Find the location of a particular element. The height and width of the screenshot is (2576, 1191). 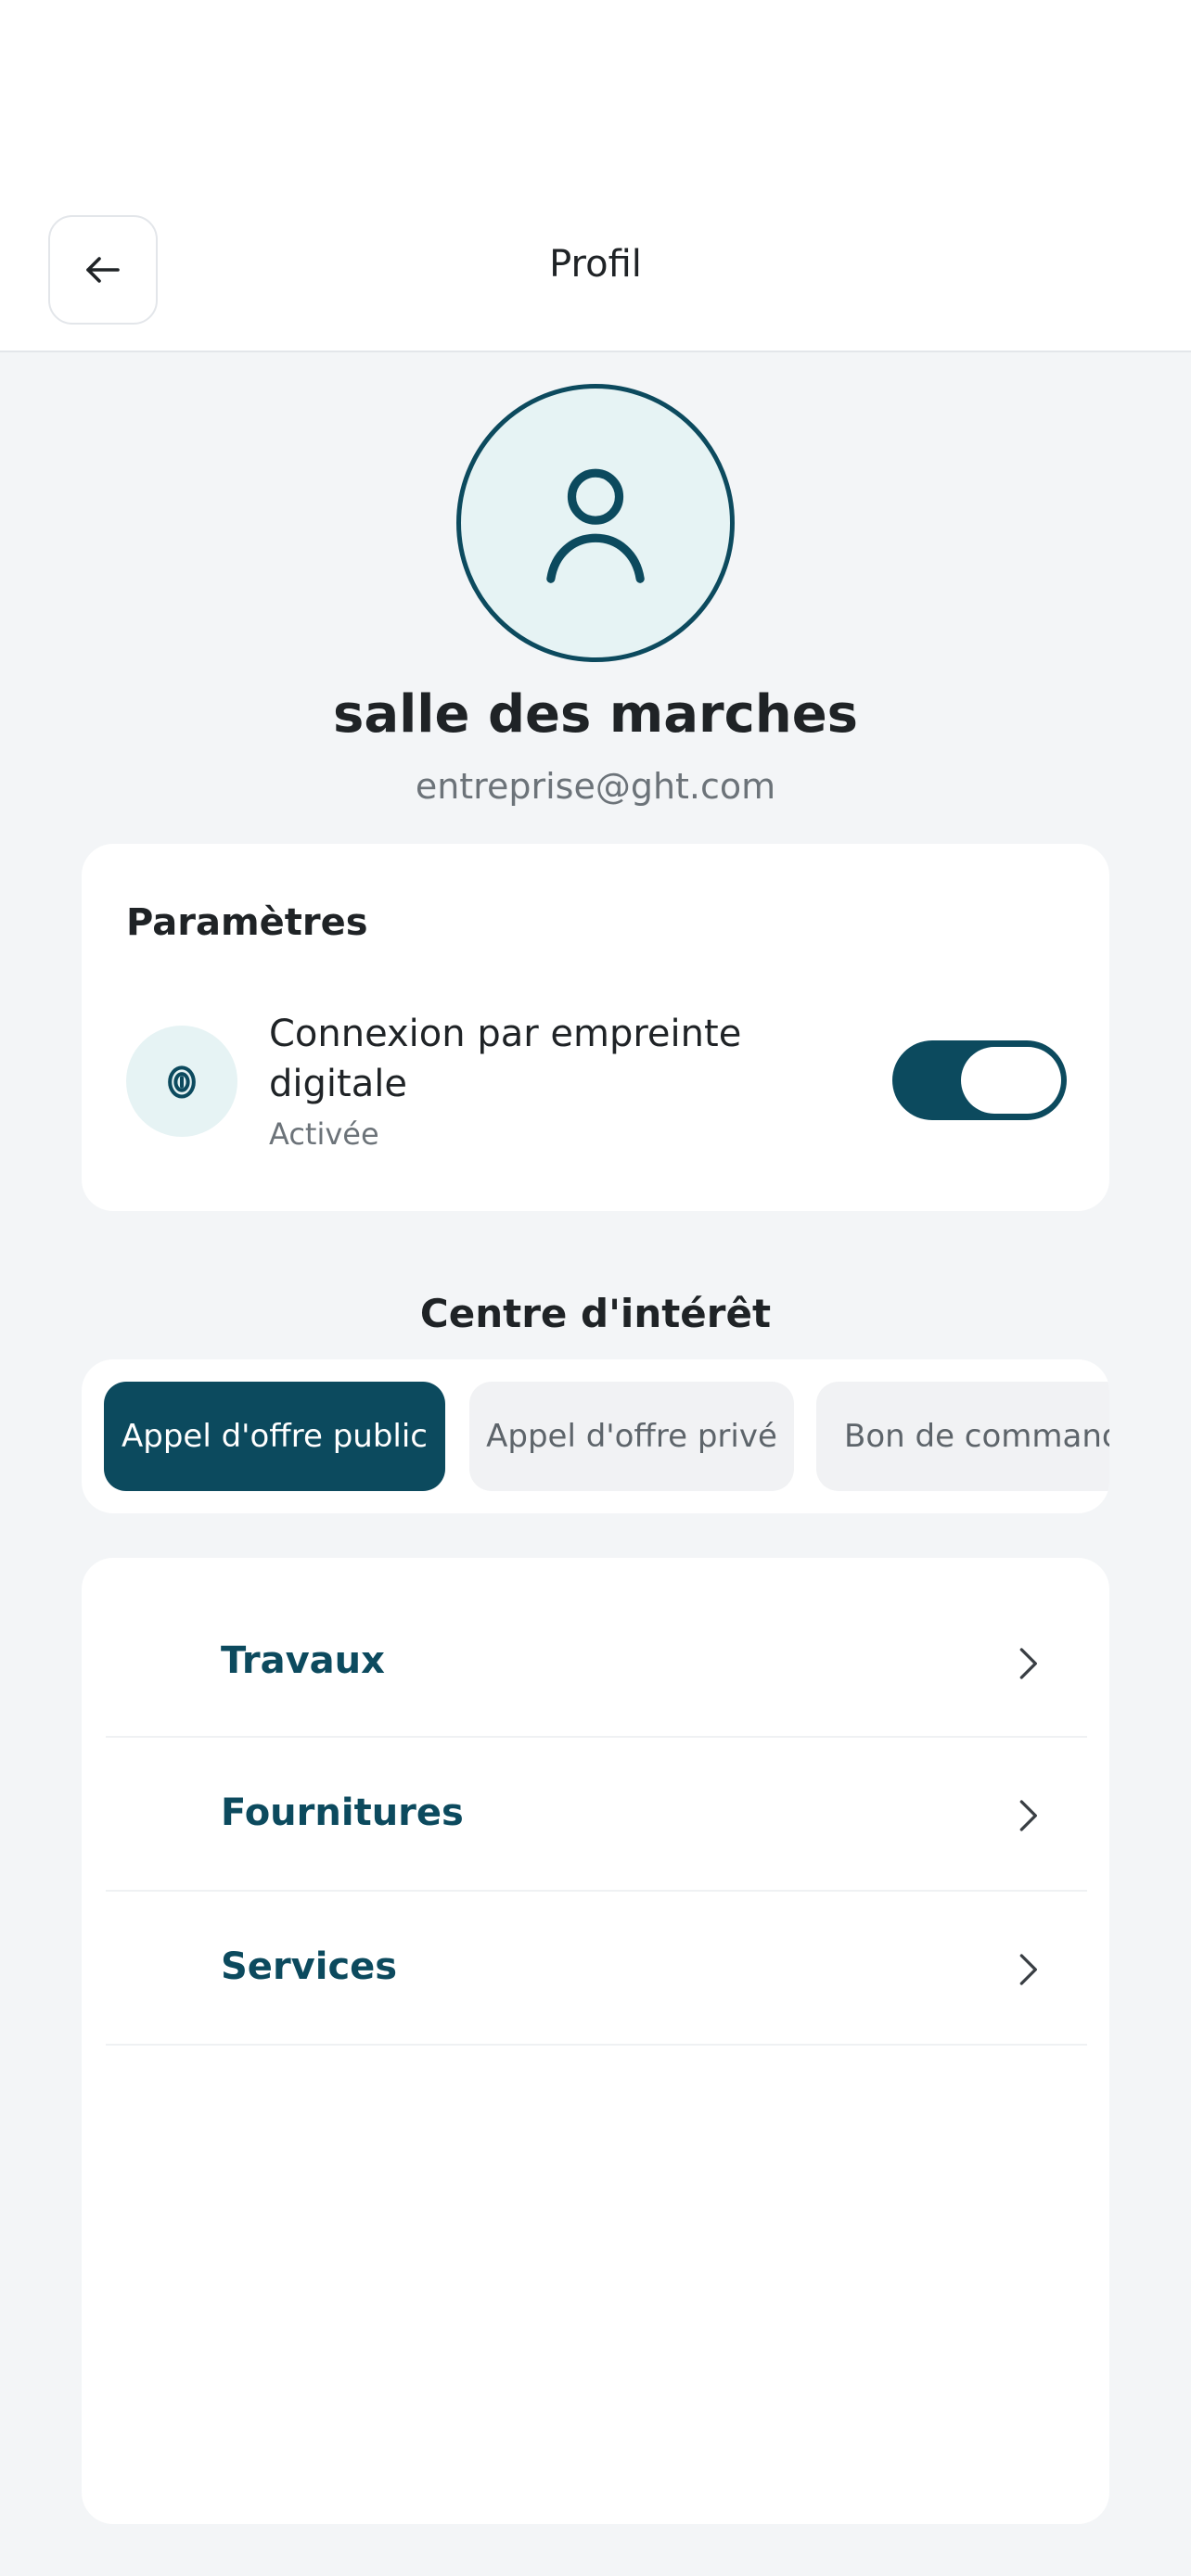

fingerprint-icon-badge is located at coordinates (181, 1082).